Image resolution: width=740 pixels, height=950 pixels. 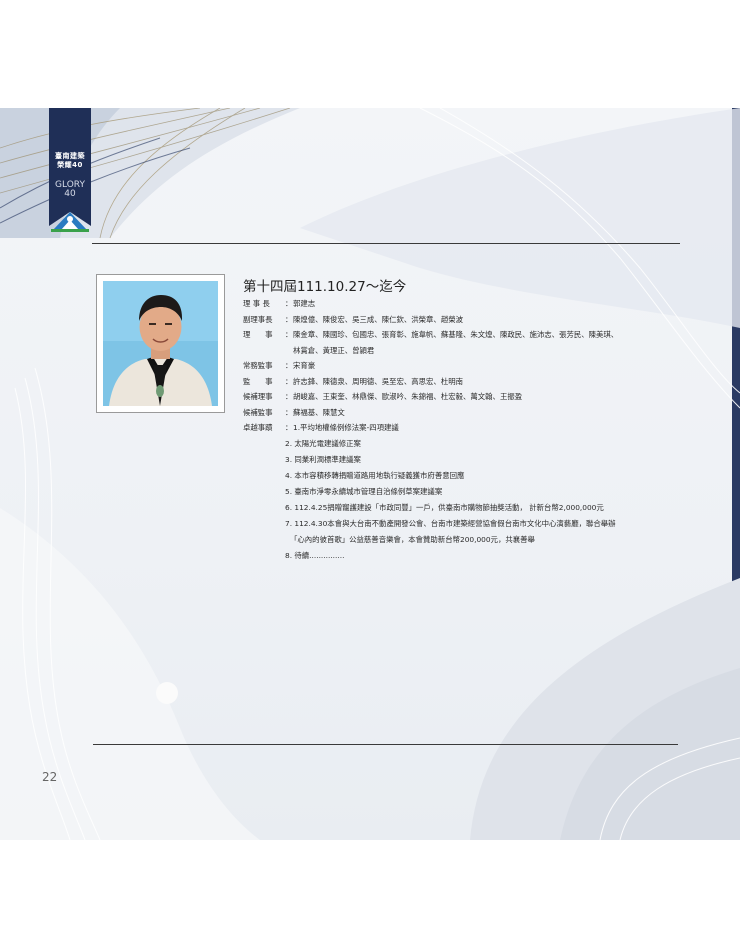 What do you see at coordinates (385, 744) in the screenshot?
I see `bottom-rule` at bounding box center [385, 744].